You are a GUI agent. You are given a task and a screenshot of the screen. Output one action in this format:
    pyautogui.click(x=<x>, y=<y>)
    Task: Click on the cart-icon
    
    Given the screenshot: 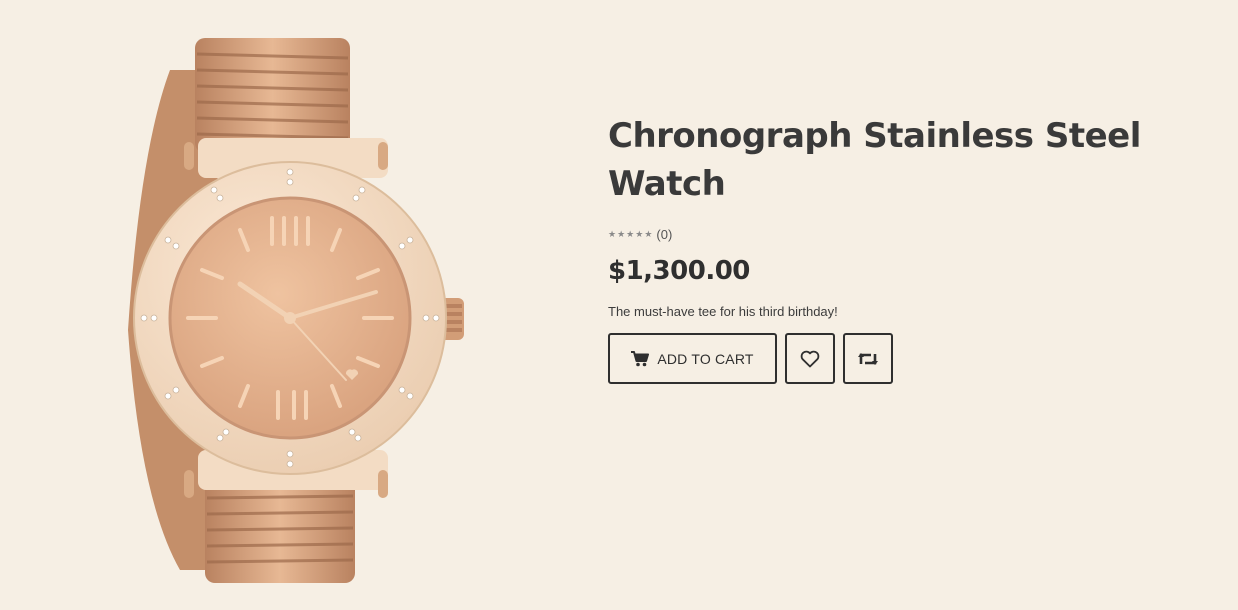 What is the action you would take?
    pyautogui.click(x=640, y=358)
    